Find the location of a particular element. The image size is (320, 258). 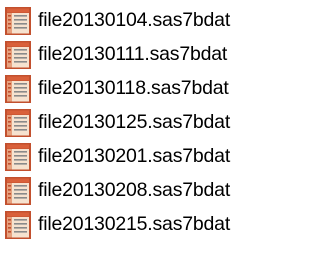

file-name: file20130111.sas7bdat is located at coordinates (133, 54).